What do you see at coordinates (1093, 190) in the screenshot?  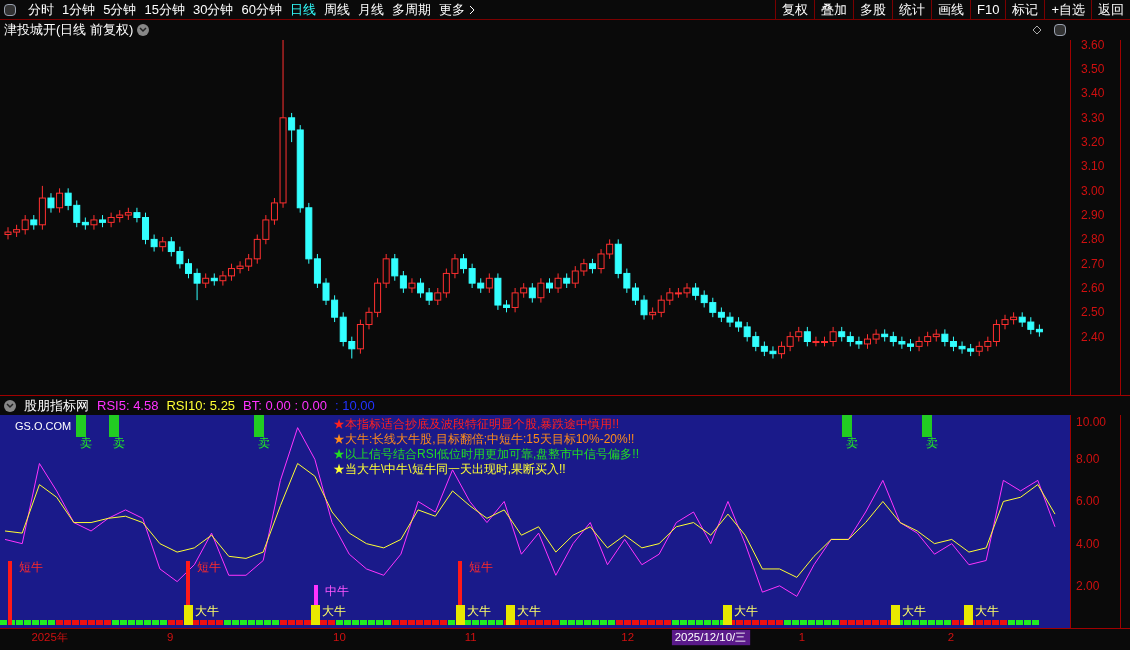 I see `price-tick: 3.00` at bounding box center [1093, 190].